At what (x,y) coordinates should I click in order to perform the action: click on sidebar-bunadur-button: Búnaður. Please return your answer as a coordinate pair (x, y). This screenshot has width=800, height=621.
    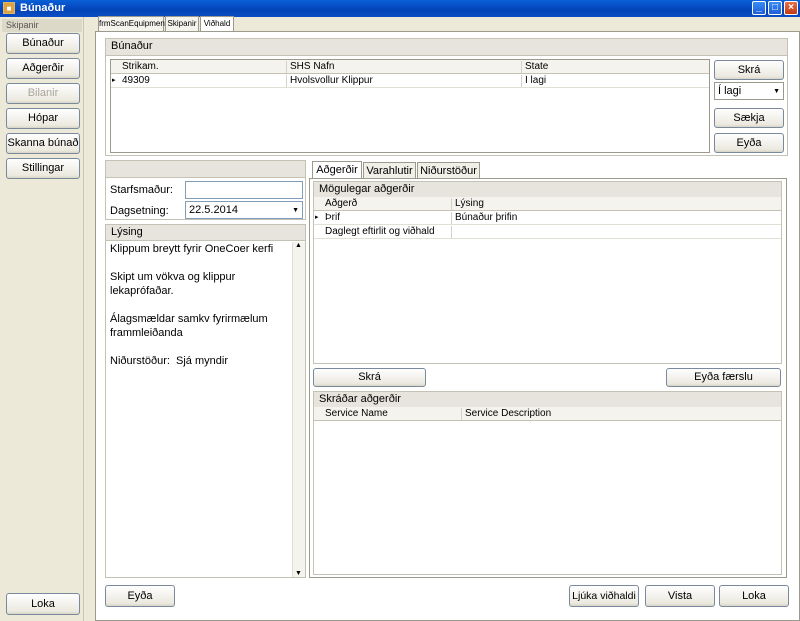
    Looking at the image, I should click on (43, 43).